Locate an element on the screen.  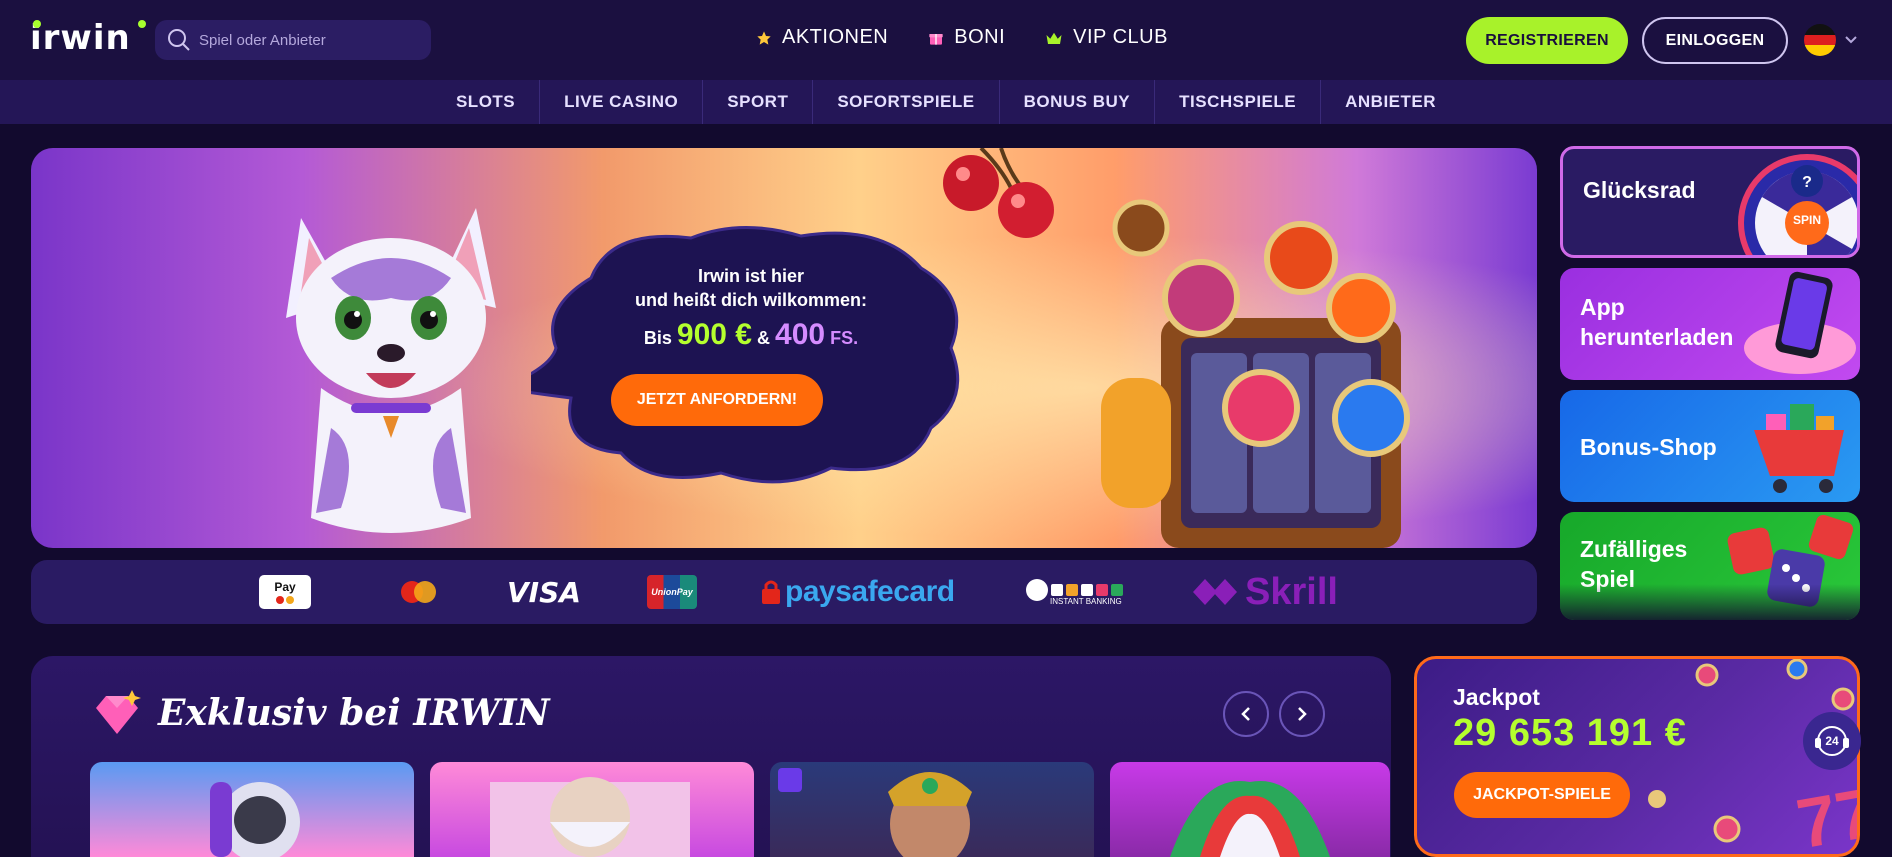
bonus-ampersand: & is located at coordinates (763, 338).